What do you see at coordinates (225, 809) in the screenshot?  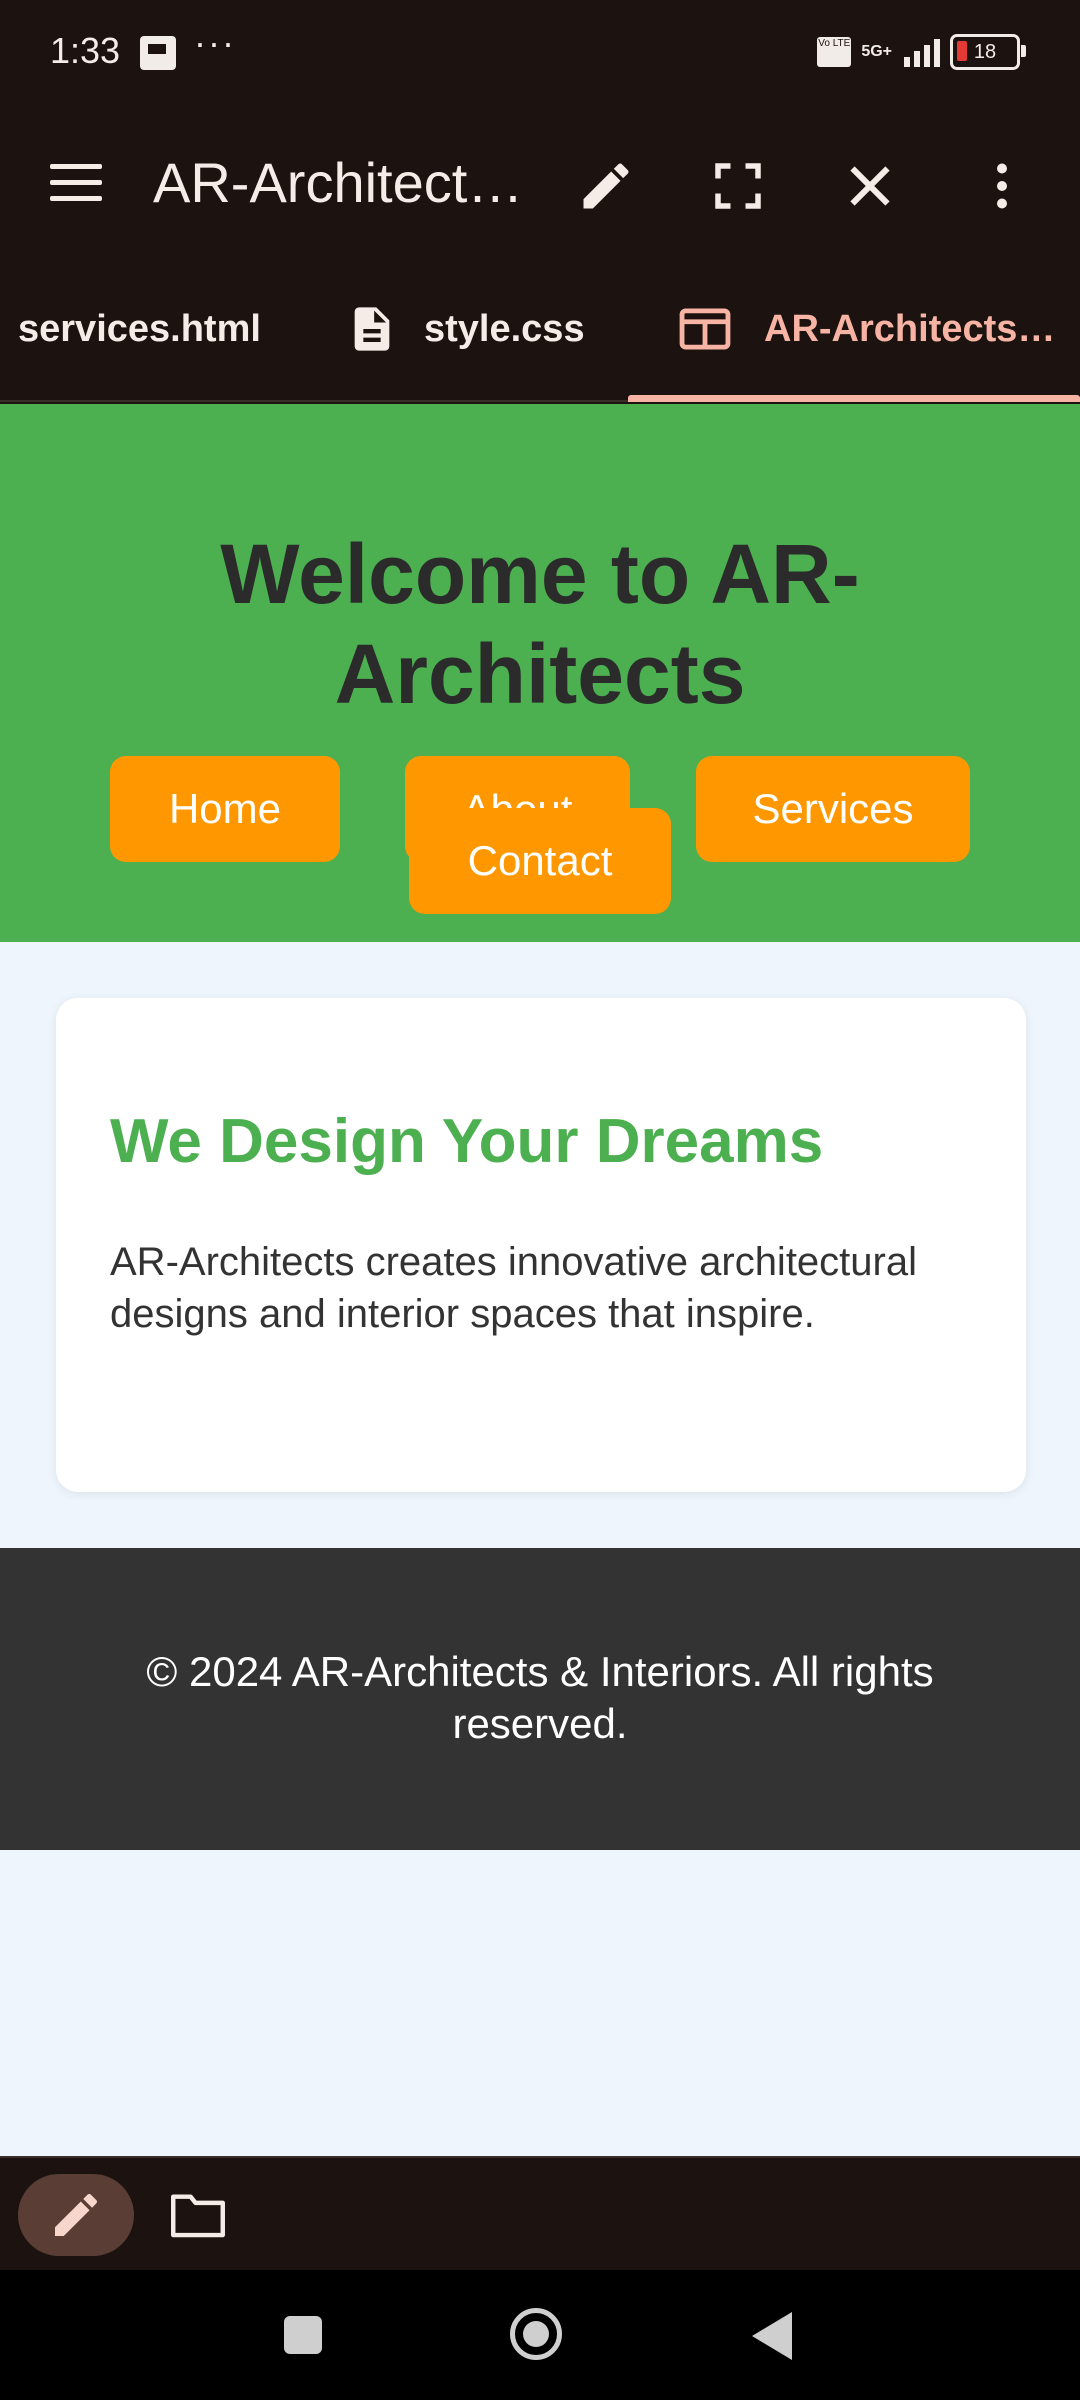 I see `nav-home-button: Home` at bounding box center [225, 809].